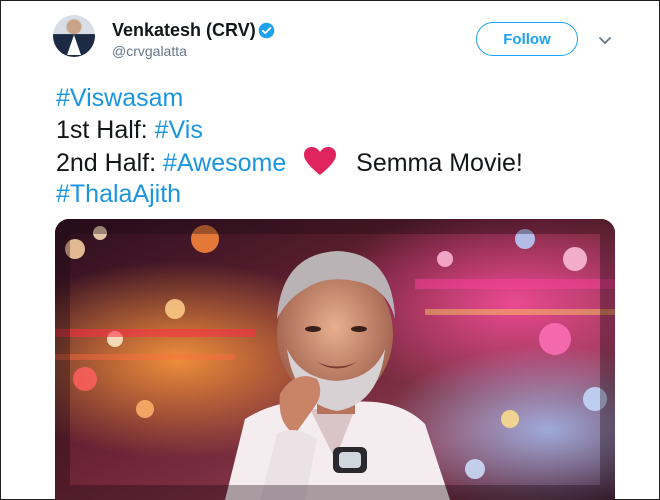  I want to click on tweet-line: #ThalaAjith, so click(351, 194).